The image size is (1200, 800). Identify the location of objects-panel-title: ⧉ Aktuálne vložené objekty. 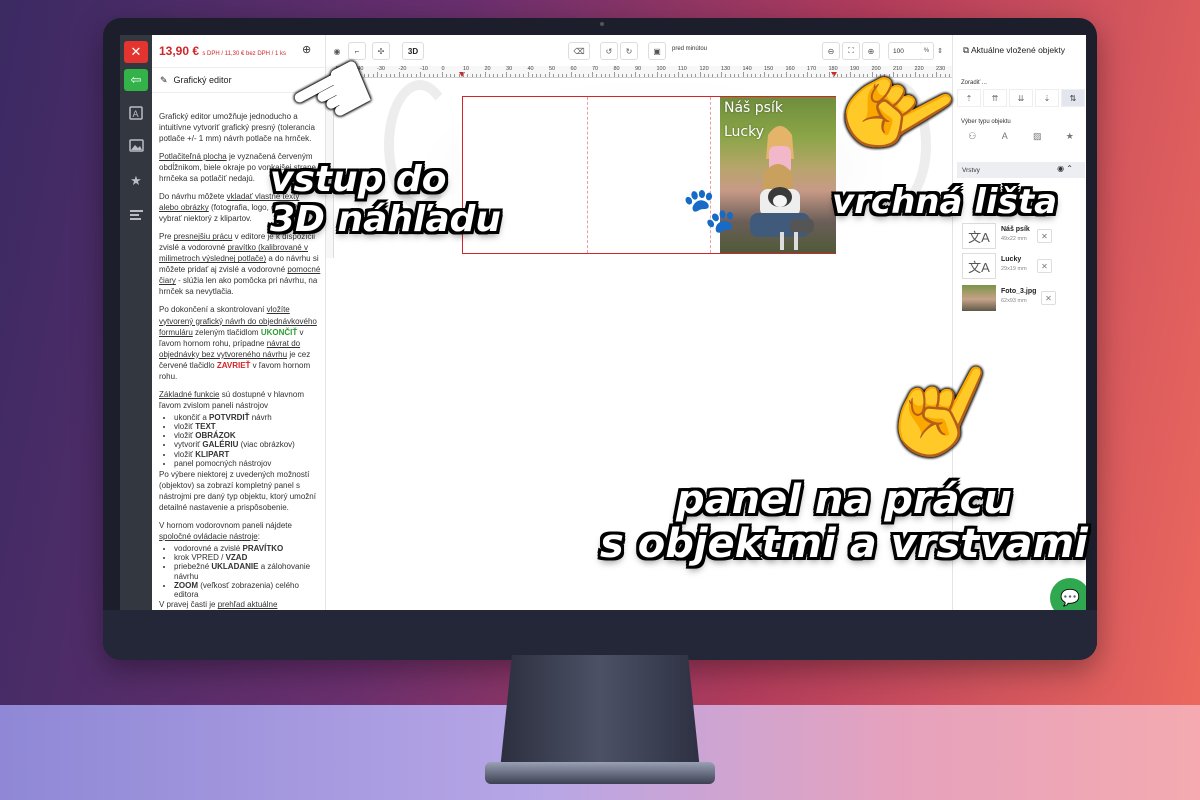
(1014, 50).